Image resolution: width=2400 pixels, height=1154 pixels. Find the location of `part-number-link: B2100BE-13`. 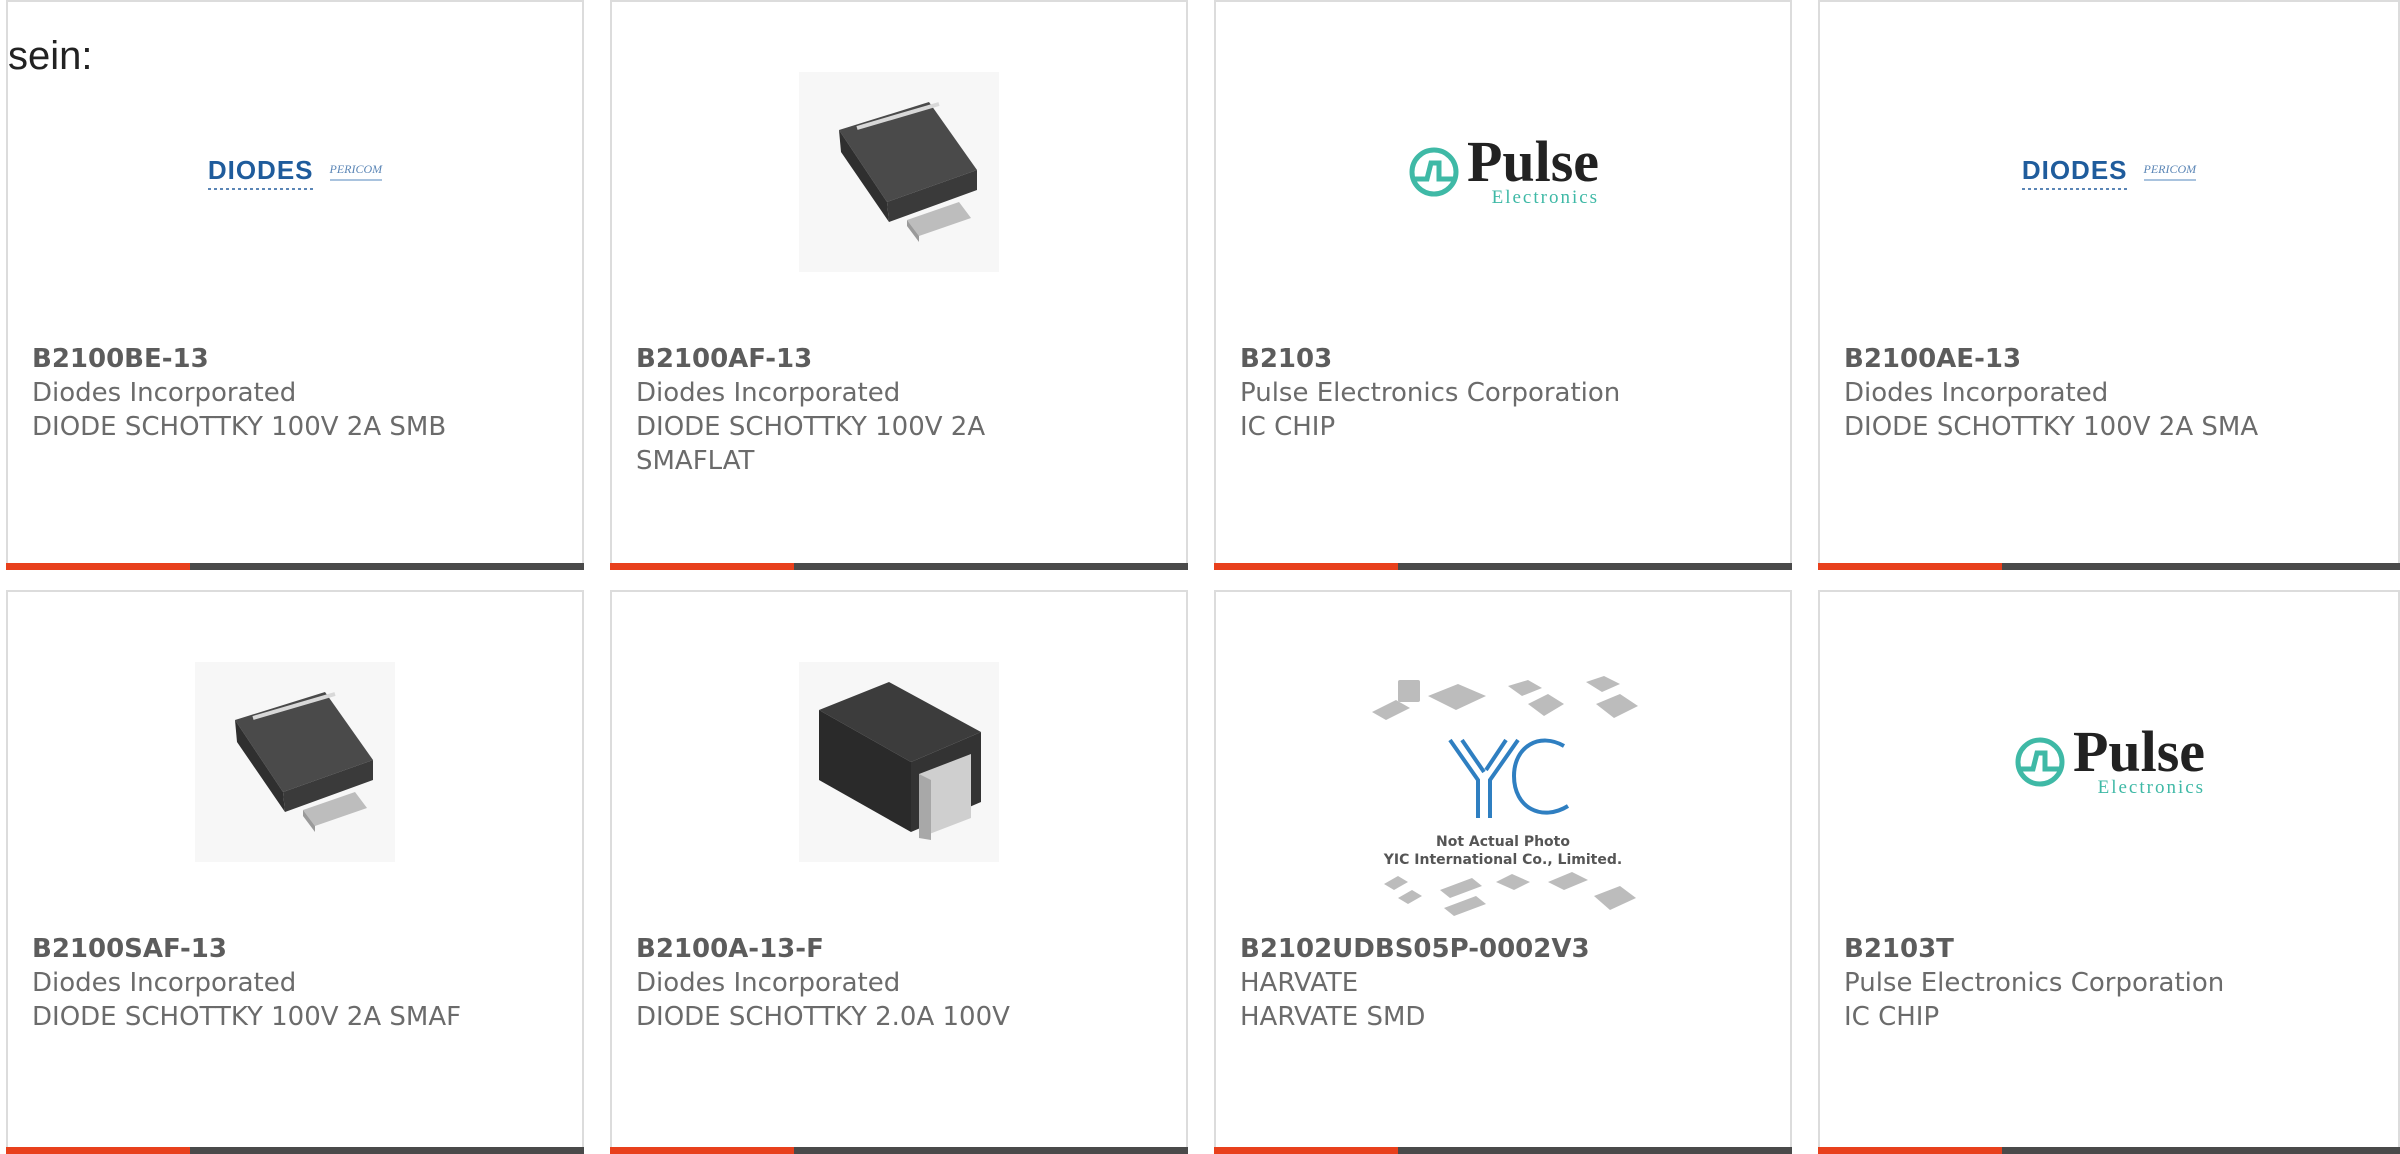

part-number-link: B2100BE-13 is located at coordinates (295, 359).